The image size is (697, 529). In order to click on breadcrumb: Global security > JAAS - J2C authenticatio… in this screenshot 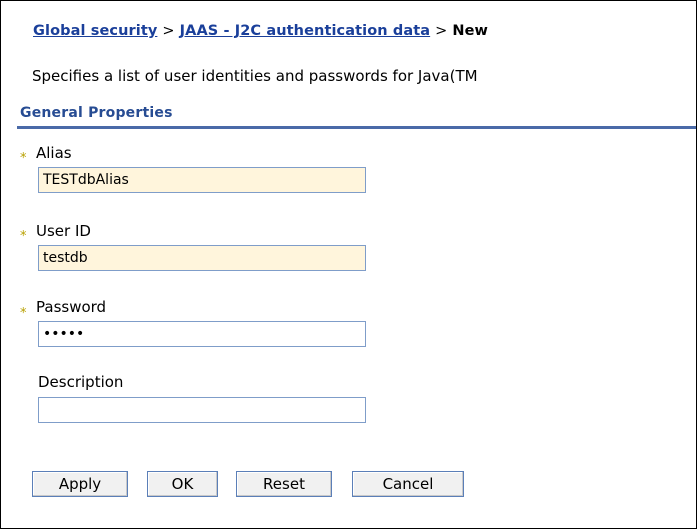, I will do `click(260, 31)`.